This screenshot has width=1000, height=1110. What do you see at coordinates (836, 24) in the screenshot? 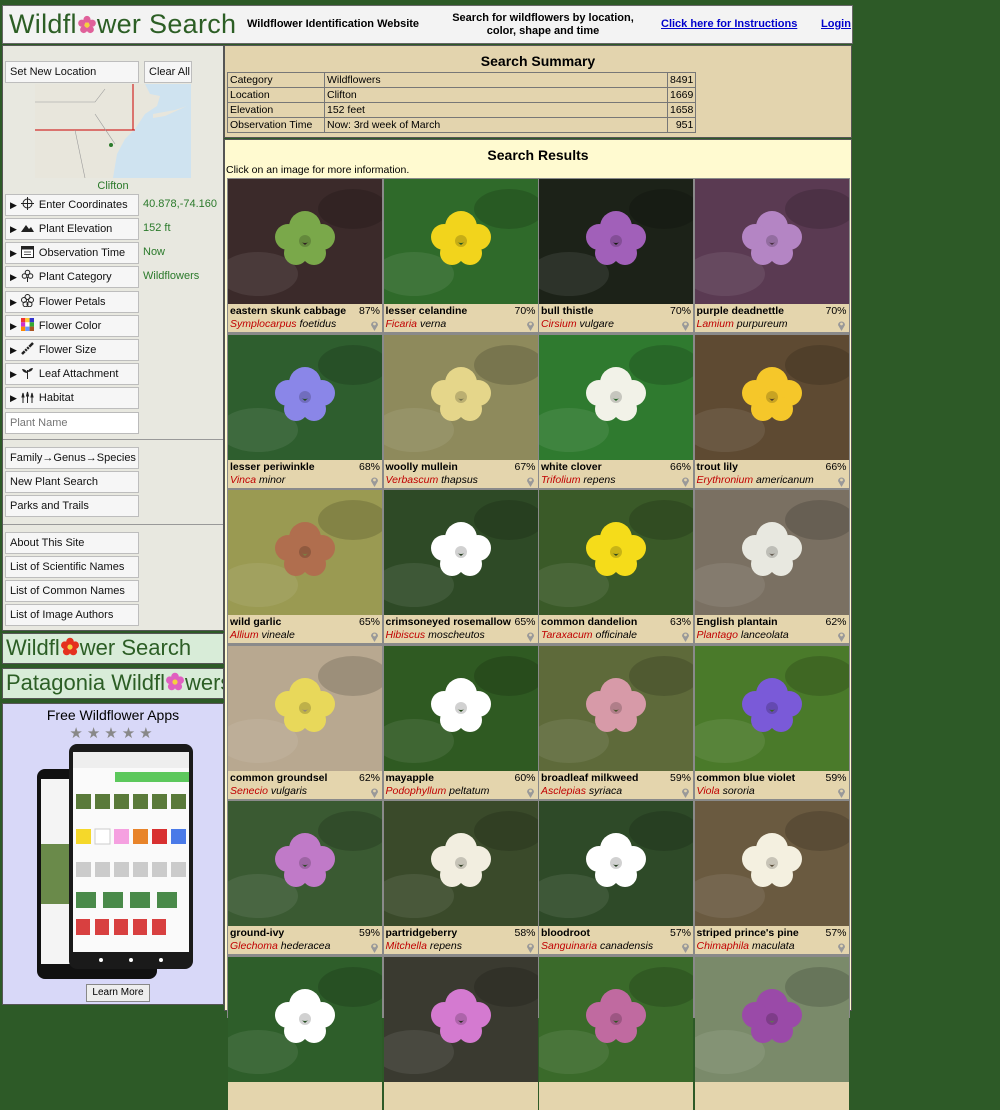
I see `login-link: Login` at bounding box center [836, 24].